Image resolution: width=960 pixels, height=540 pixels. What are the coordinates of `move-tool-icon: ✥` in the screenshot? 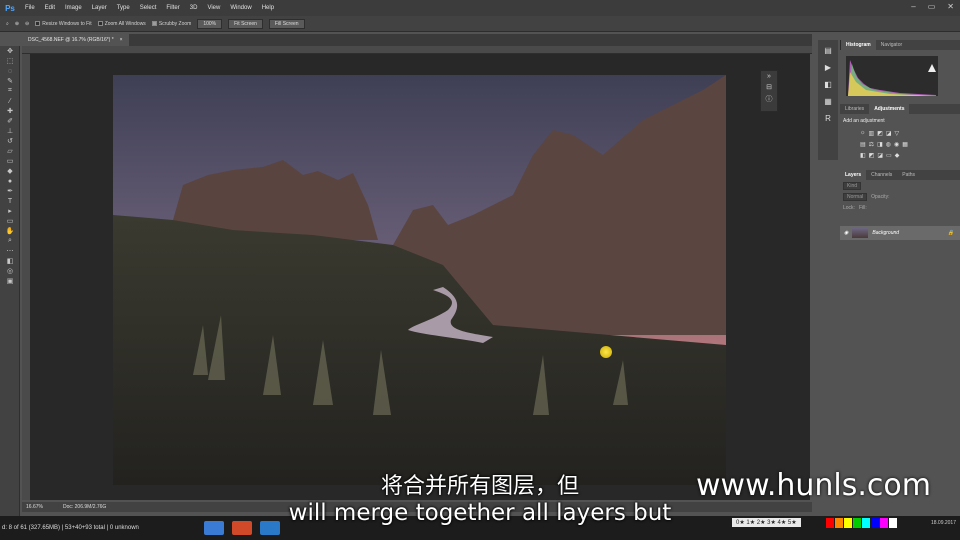 It's located at (10, 51).